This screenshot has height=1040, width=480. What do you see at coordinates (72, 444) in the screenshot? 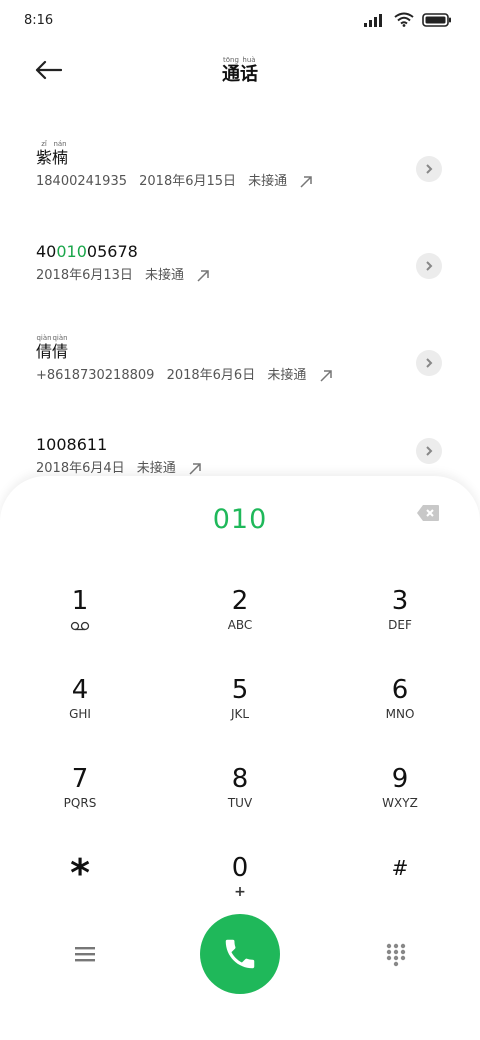
I see `contact-name: 1008611` at bounding box center [72, 444].